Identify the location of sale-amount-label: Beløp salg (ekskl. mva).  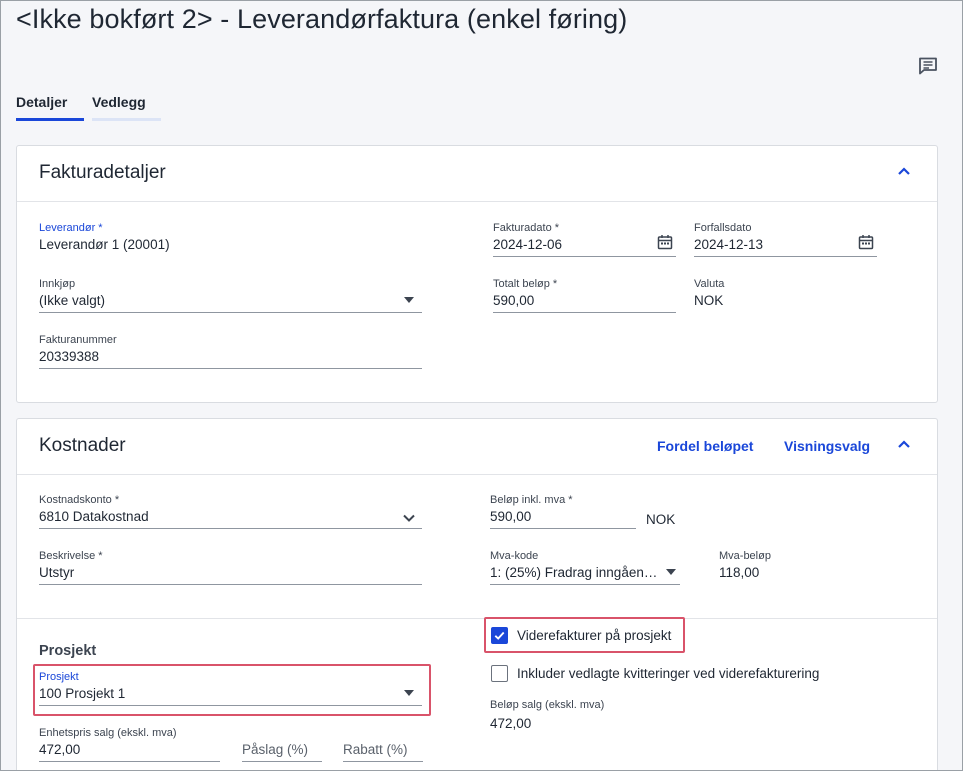
(547, 705).